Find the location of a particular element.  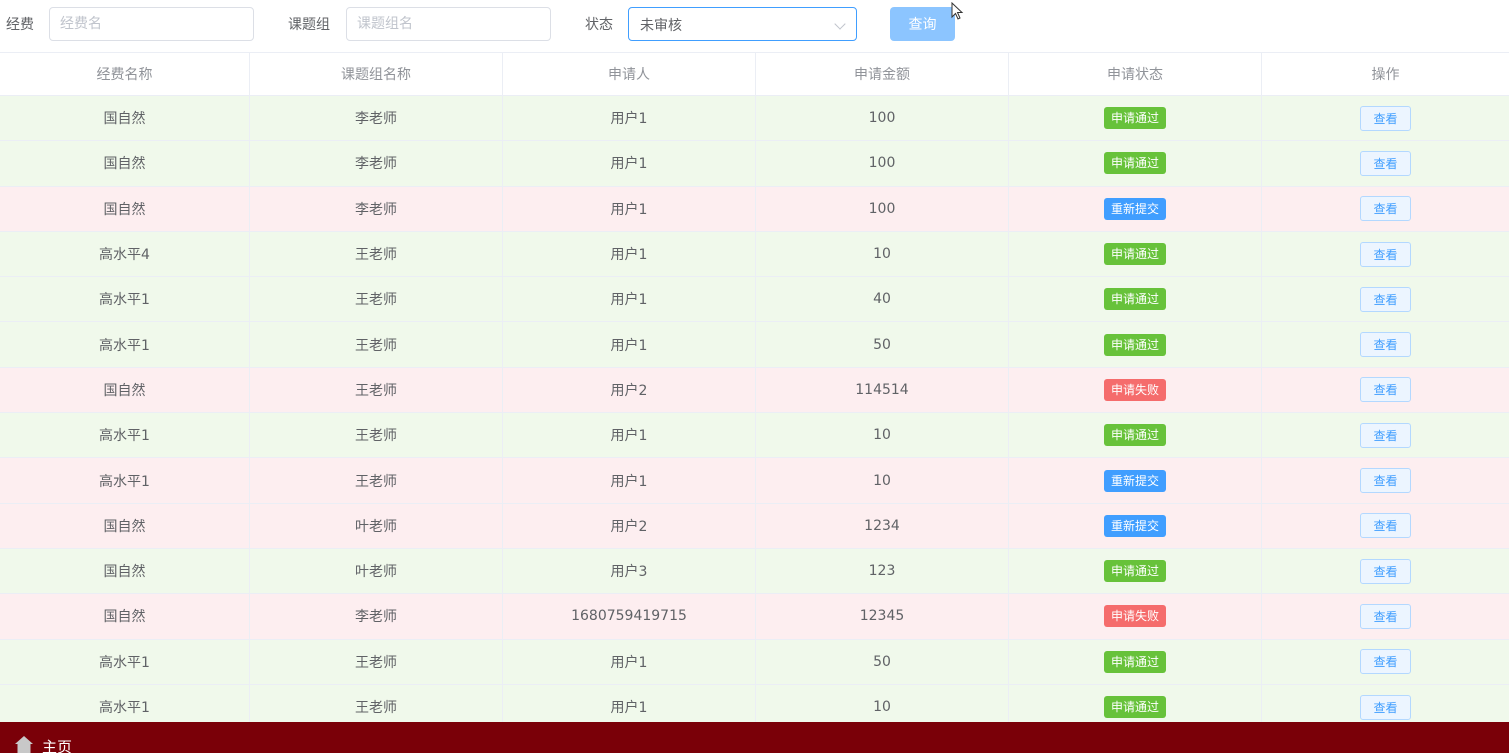

status-badge: 申请失败 is located at coordinates (1134, 616).